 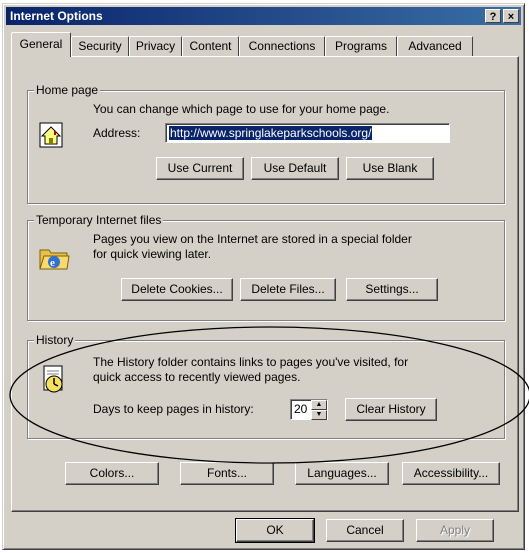 I want to click on apply-button: Apply, so click(x=455, y=530).